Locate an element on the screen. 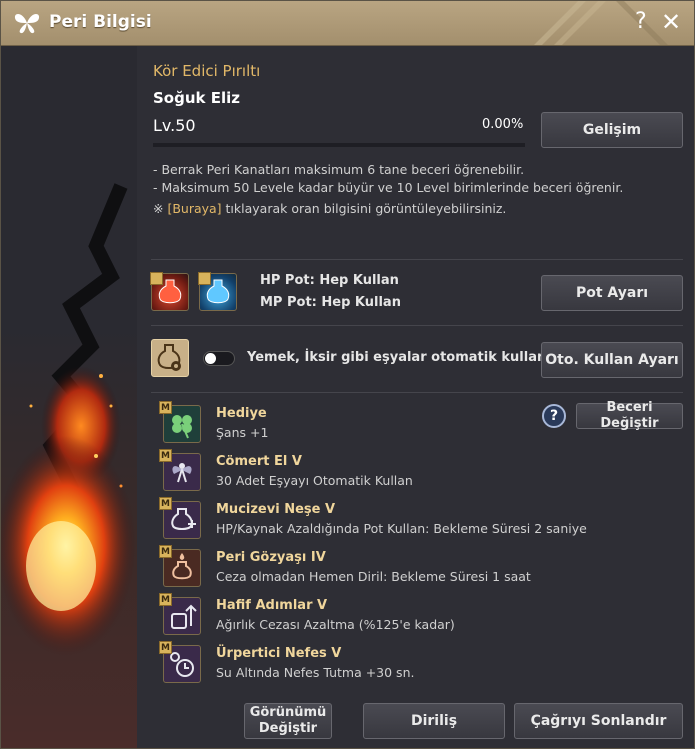  skill-name: Hediye is located at coordinates (241, 413).